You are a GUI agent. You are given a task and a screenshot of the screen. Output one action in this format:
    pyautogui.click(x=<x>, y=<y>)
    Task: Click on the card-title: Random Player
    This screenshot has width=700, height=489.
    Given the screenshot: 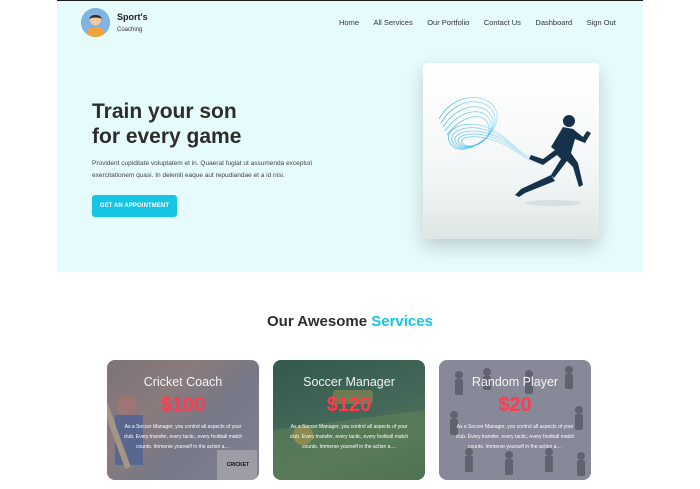 What is the action you would take?
    pyautogui.click(x=515, y=382)
    